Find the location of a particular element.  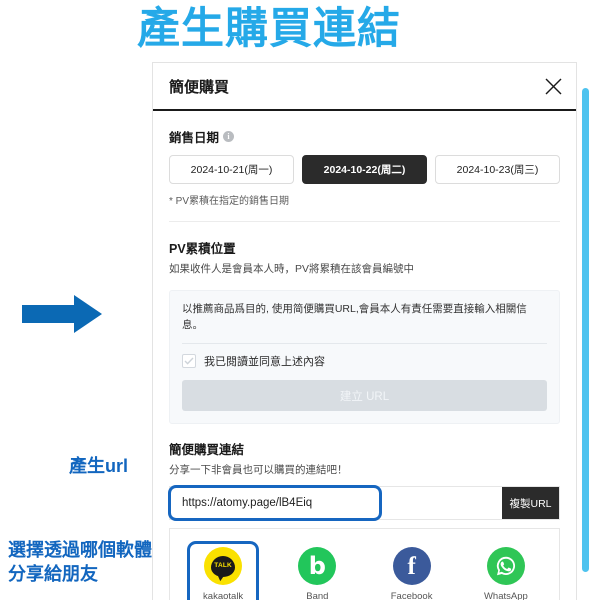

agreement-checkbox-label: 我已閱讀並同意上述內容 is located at coordinates (264, 362).